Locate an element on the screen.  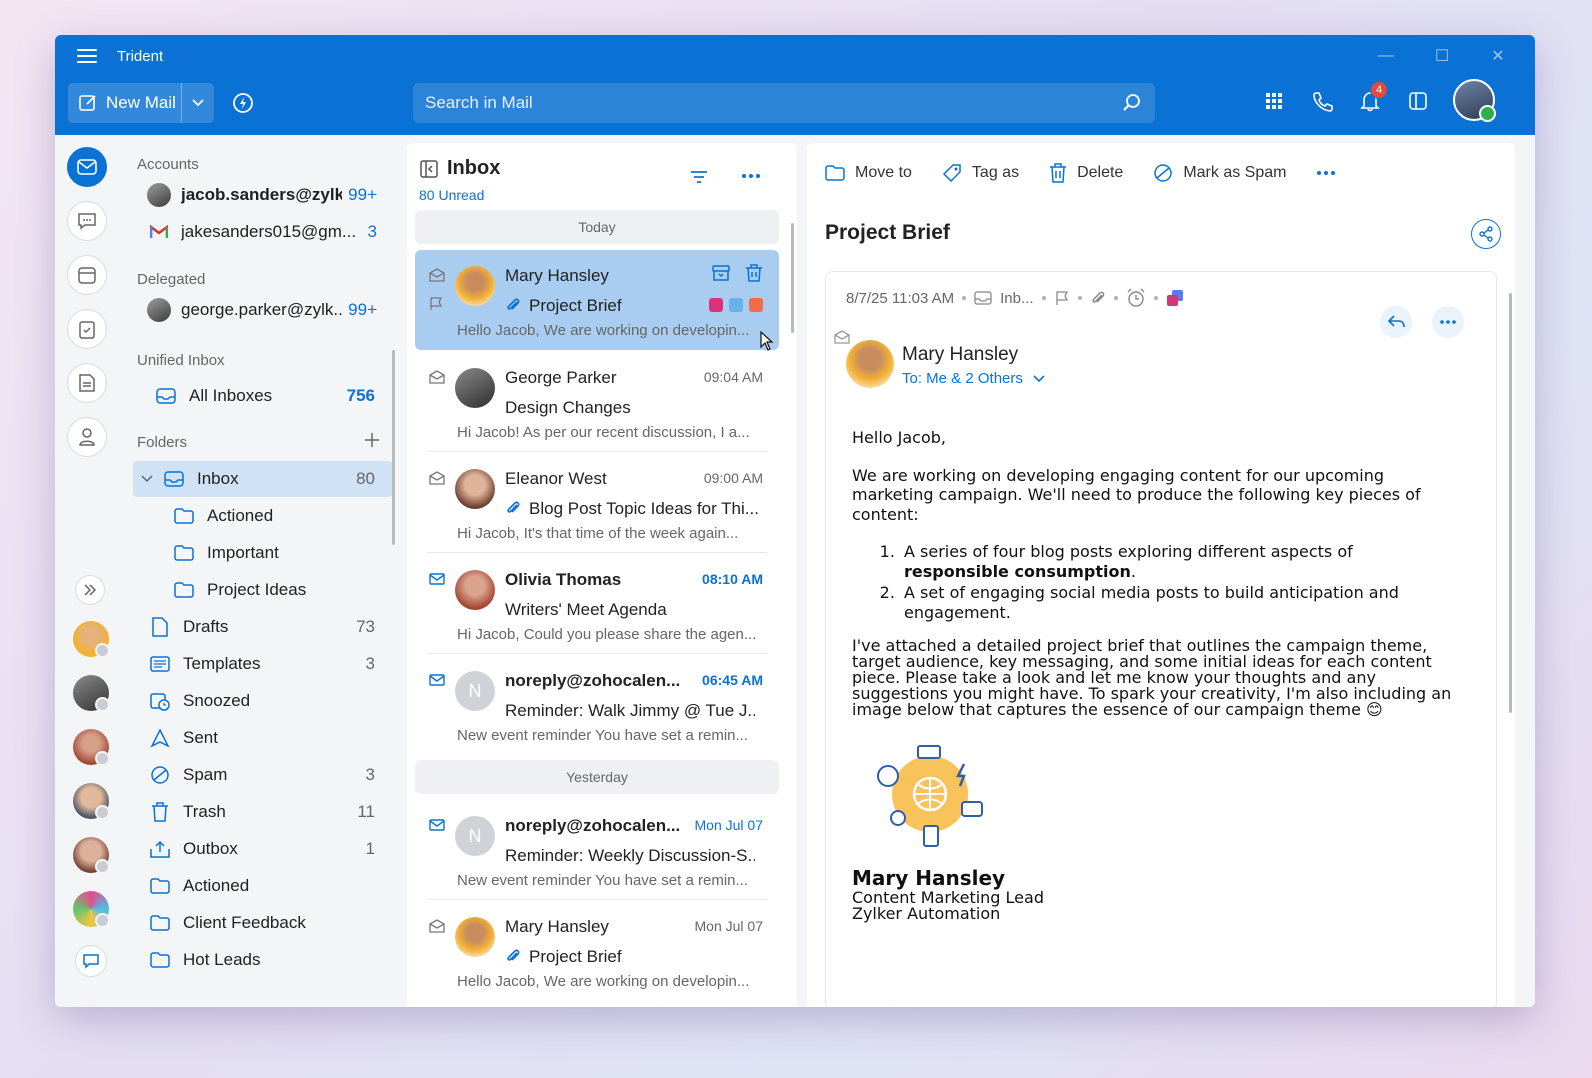
folder-item-outbox: Outbox 1 is located at coordinates (264, 849).